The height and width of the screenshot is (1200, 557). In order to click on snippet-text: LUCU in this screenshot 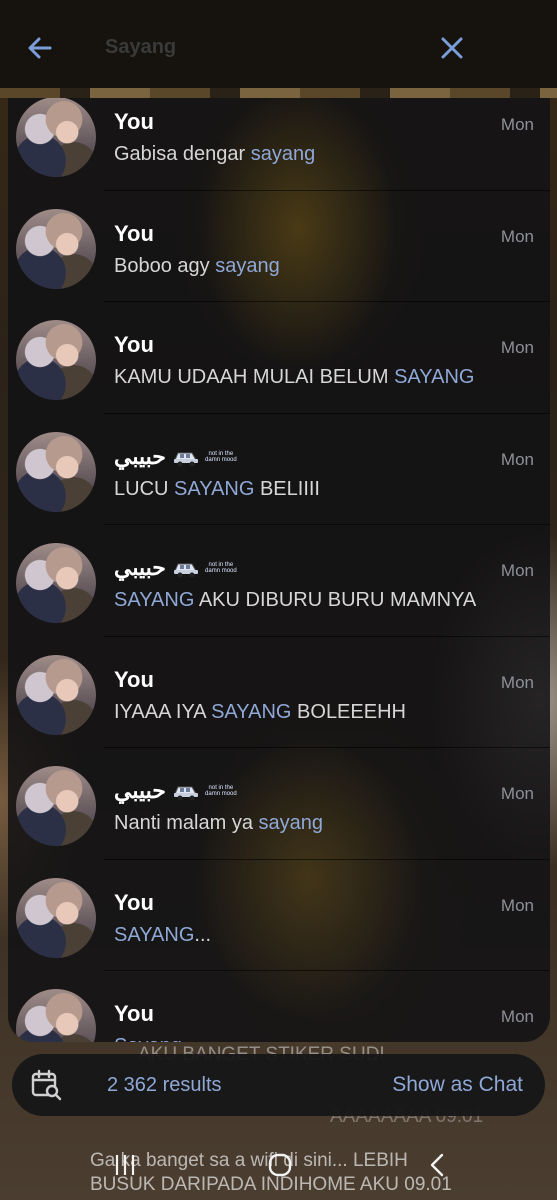, I will do `click(144, 488)`.